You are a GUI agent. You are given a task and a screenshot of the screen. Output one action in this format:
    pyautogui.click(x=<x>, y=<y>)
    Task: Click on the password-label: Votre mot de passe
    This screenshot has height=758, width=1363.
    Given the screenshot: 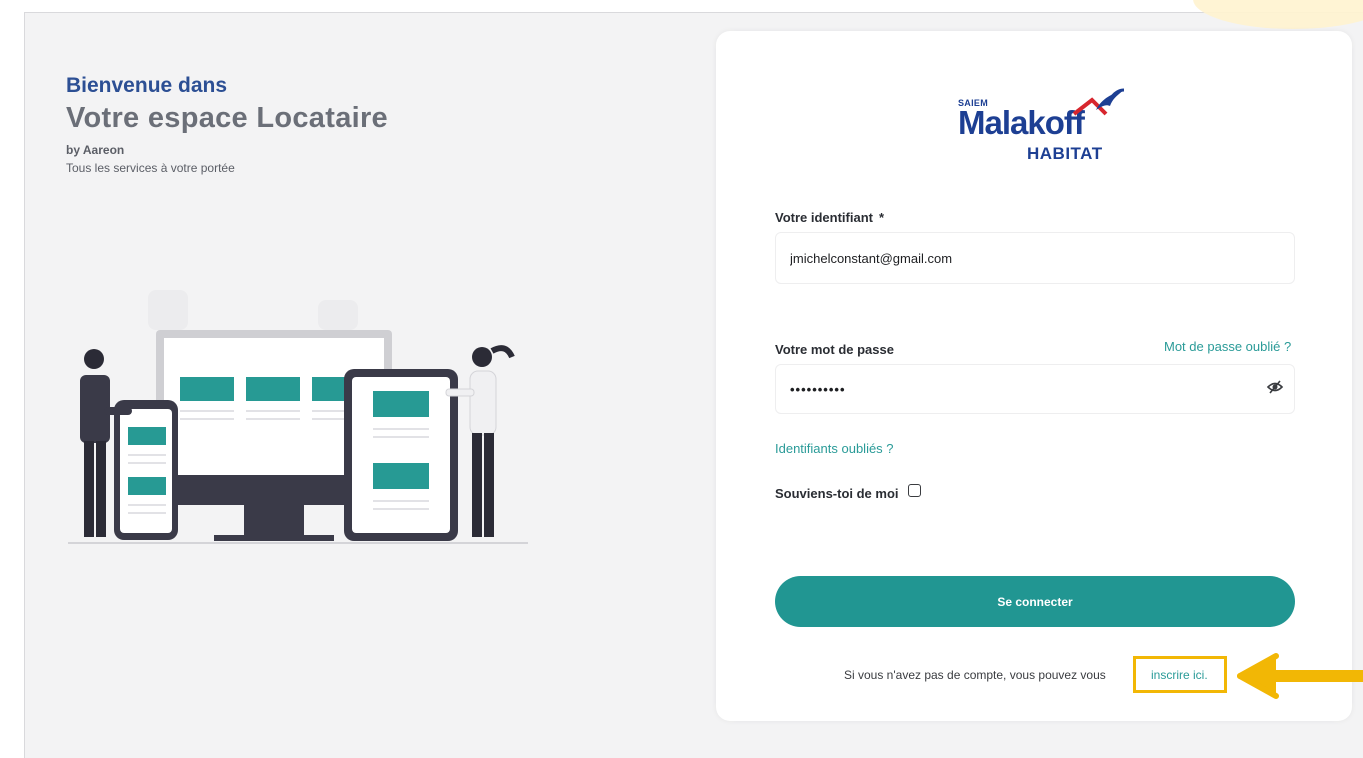 What is the action you would take?
    pyautogui.click(x=834, y=349)
    